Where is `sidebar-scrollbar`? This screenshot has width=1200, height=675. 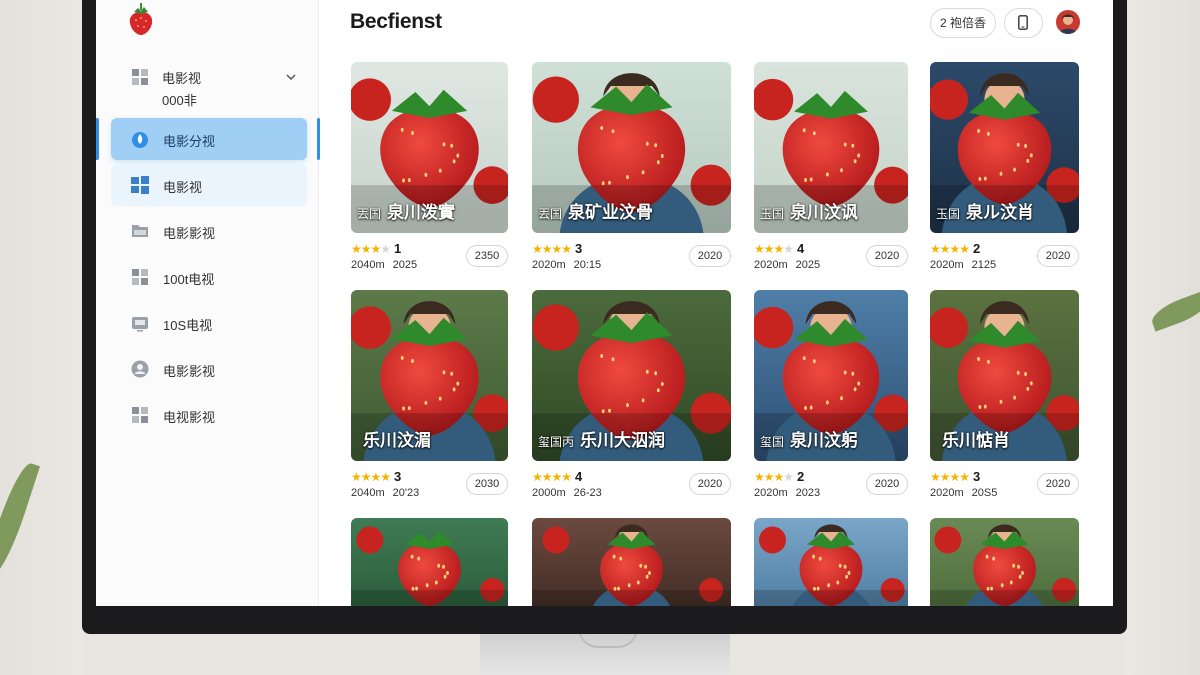 sidebar-scrollbar is located at coordinates (318, 139).